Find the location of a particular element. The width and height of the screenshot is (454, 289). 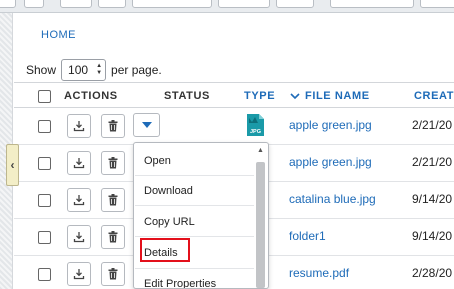

file-name-link: resume.pdf is located at coordinates (319, 273).